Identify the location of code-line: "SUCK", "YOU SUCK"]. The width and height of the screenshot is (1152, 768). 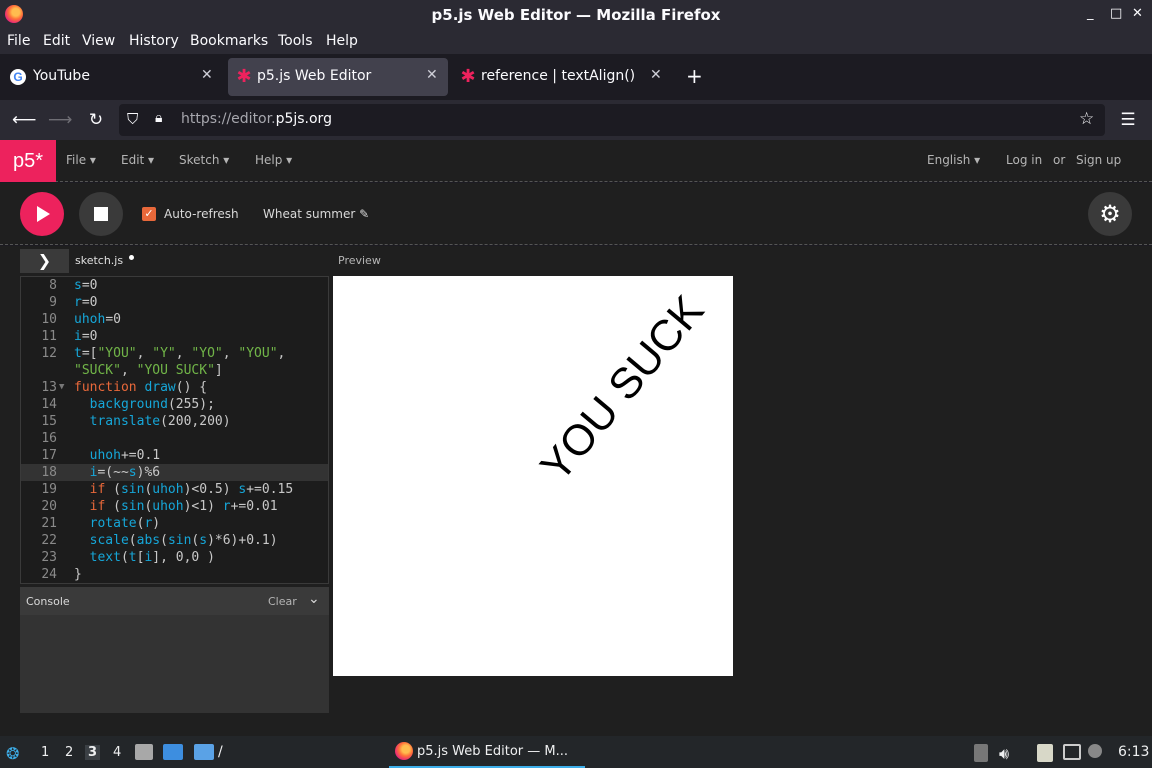
(174, 370).